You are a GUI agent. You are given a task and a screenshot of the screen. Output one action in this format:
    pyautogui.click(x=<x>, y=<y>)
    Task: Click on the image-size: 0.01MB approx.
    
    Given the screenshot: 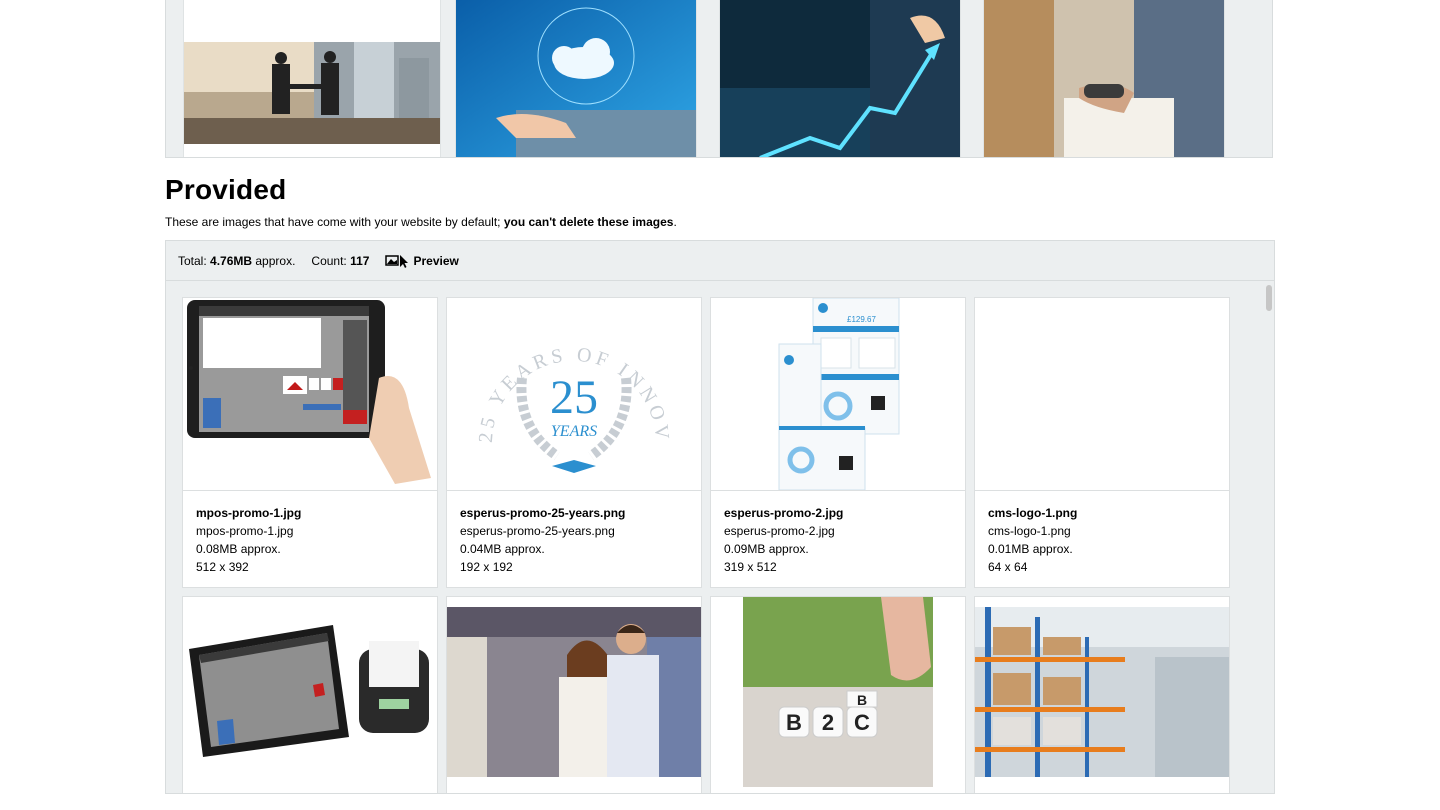 What is the action you would take?
    pyautogui.click(x=1030, y=549)
    